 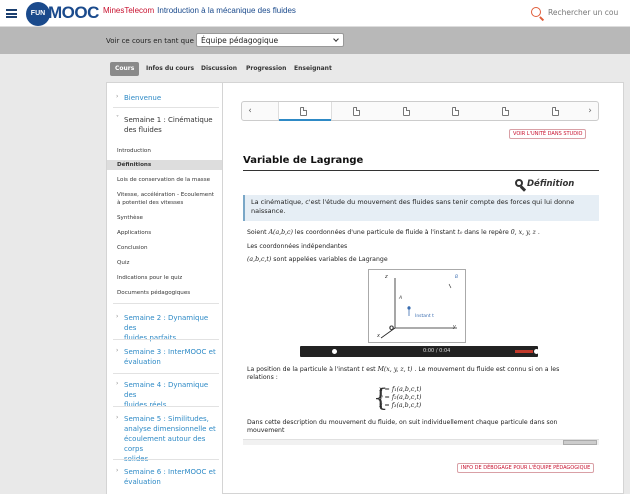 I want to click on math: 0, x, y, z, so click(x=523, y=232).